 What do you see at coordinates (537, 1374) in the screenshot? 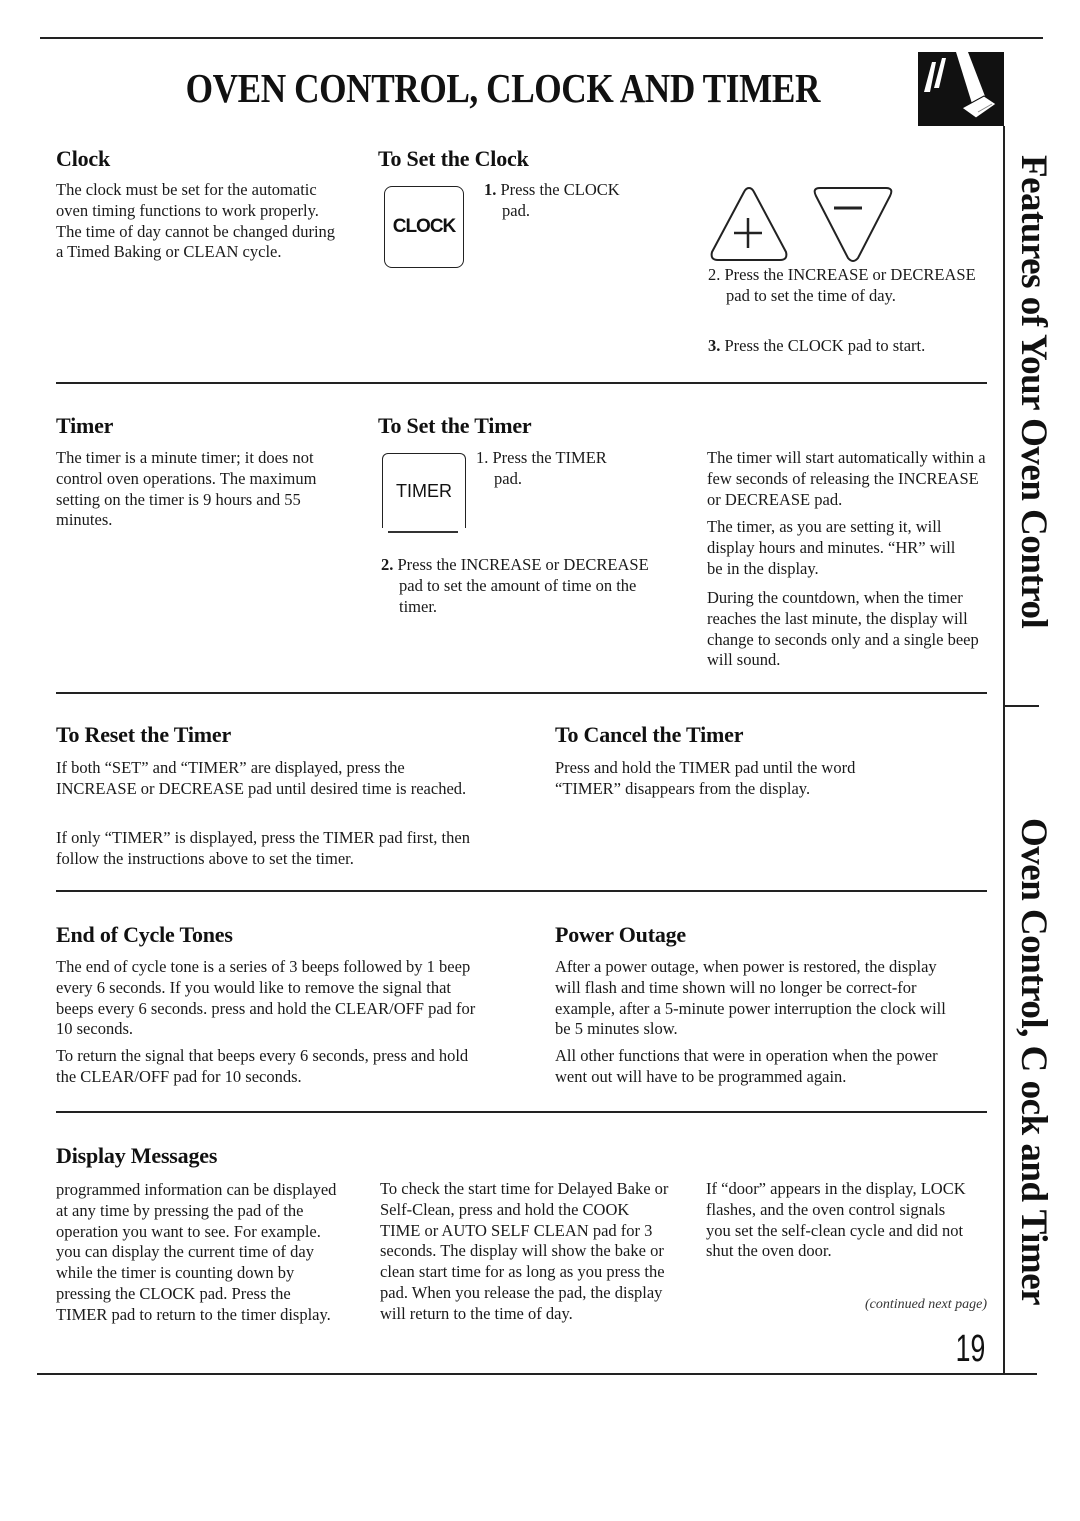
I see `bottom-rule` at bounding box center [537, 1374].